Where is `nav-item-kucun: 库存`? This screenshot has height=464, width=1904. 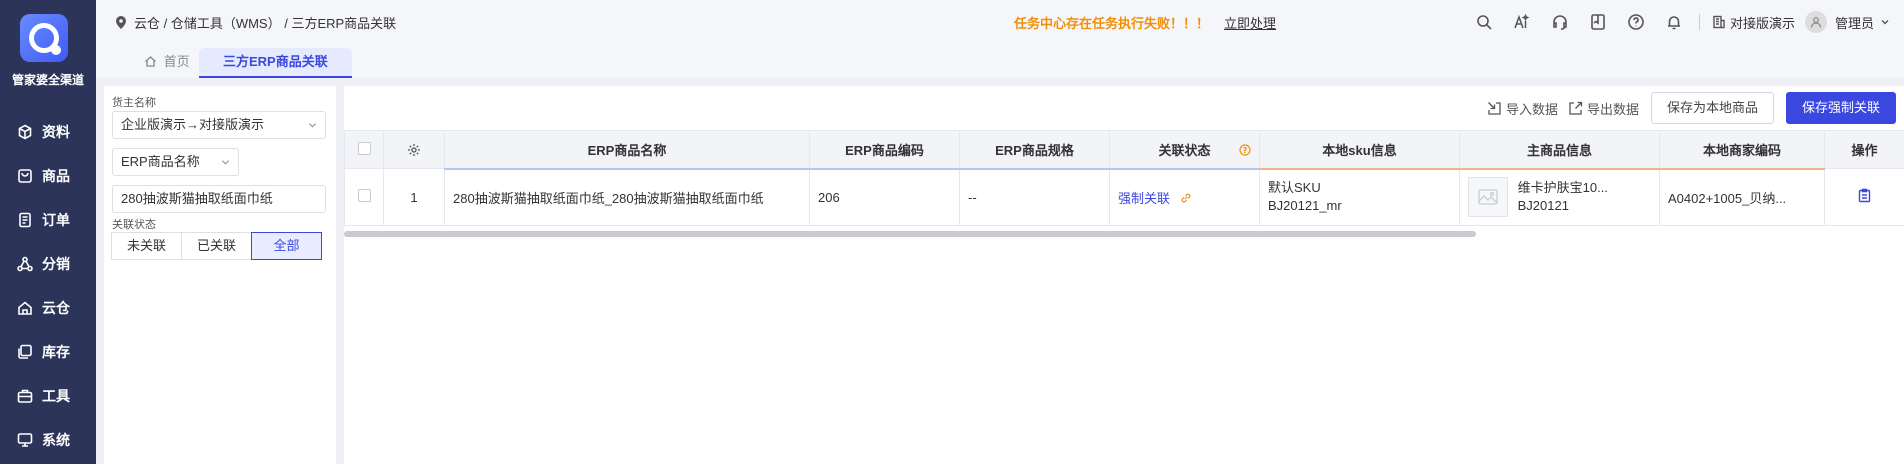 nav-item-kucun: 库存 is located at coordinates (48, 352).